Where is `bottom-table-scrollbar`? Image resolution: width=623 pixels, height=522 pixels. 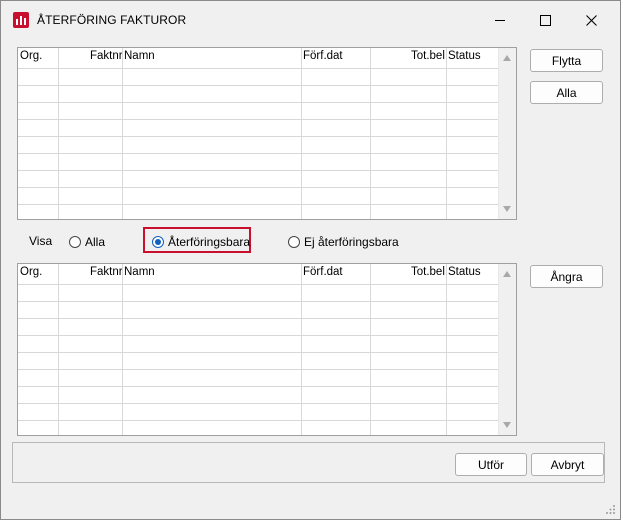 bottom-table-scrollbar is located at coordinates (507, 349).